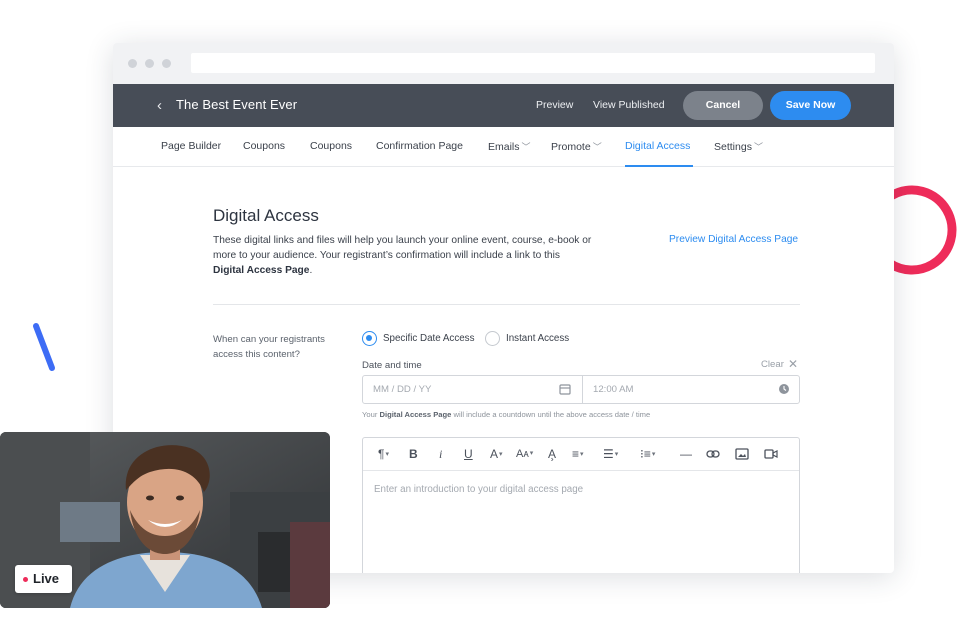 This screenshot has height=621, width=960. I want to click on bold-icon: B, so click(413, 454).